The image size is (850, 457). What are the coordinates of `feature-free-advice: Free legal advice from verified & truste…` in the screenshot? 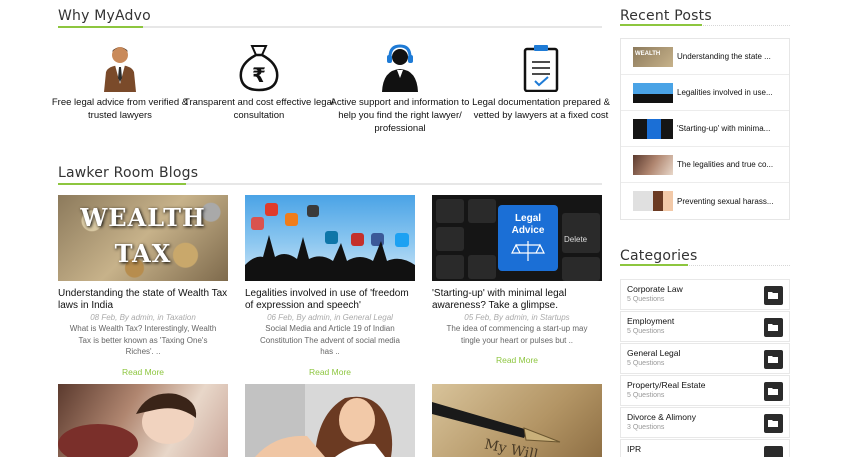 It's located at (120, 82).